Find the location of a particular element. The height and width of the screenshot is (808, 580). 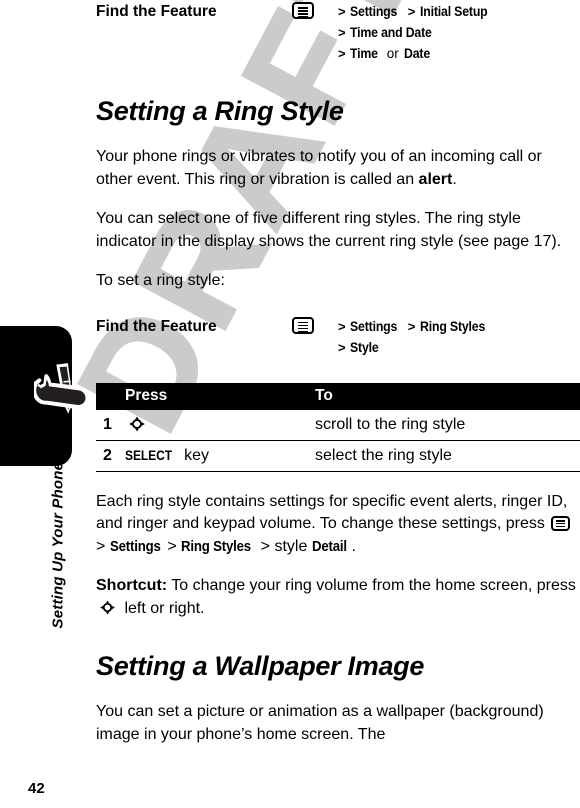

menu-path-line: > Time or Date is located at coordinates (459, 53).